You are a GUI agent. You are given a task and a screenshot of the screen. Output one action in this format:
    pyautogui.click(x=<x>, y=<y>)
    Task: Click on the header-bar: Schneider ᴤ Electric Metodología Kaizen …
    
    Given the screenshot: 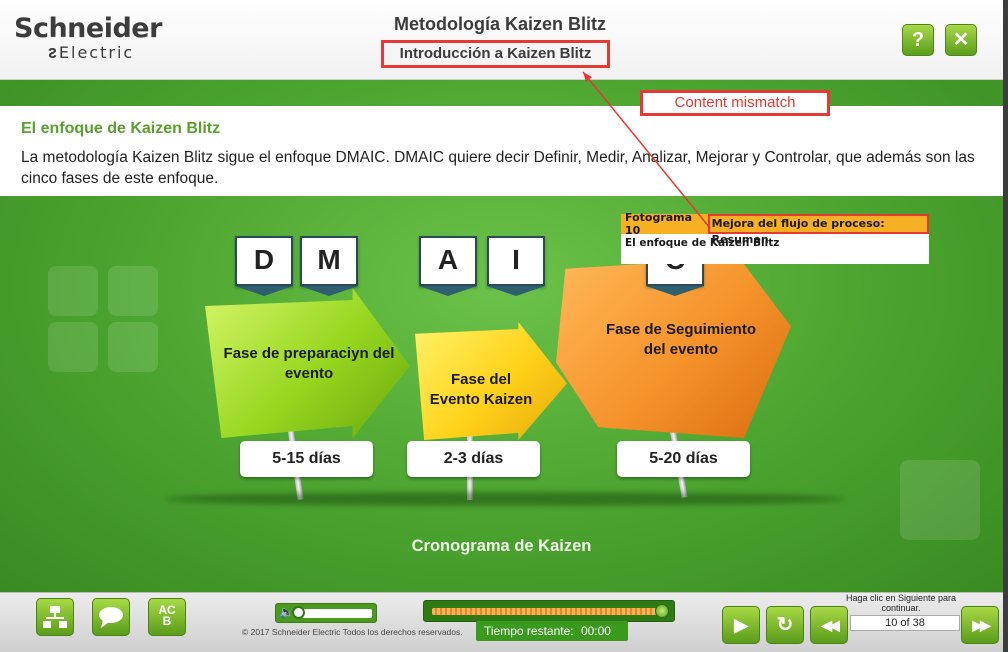 What is the action you would take?
    pyautogui.click(x=504, y=40)
    